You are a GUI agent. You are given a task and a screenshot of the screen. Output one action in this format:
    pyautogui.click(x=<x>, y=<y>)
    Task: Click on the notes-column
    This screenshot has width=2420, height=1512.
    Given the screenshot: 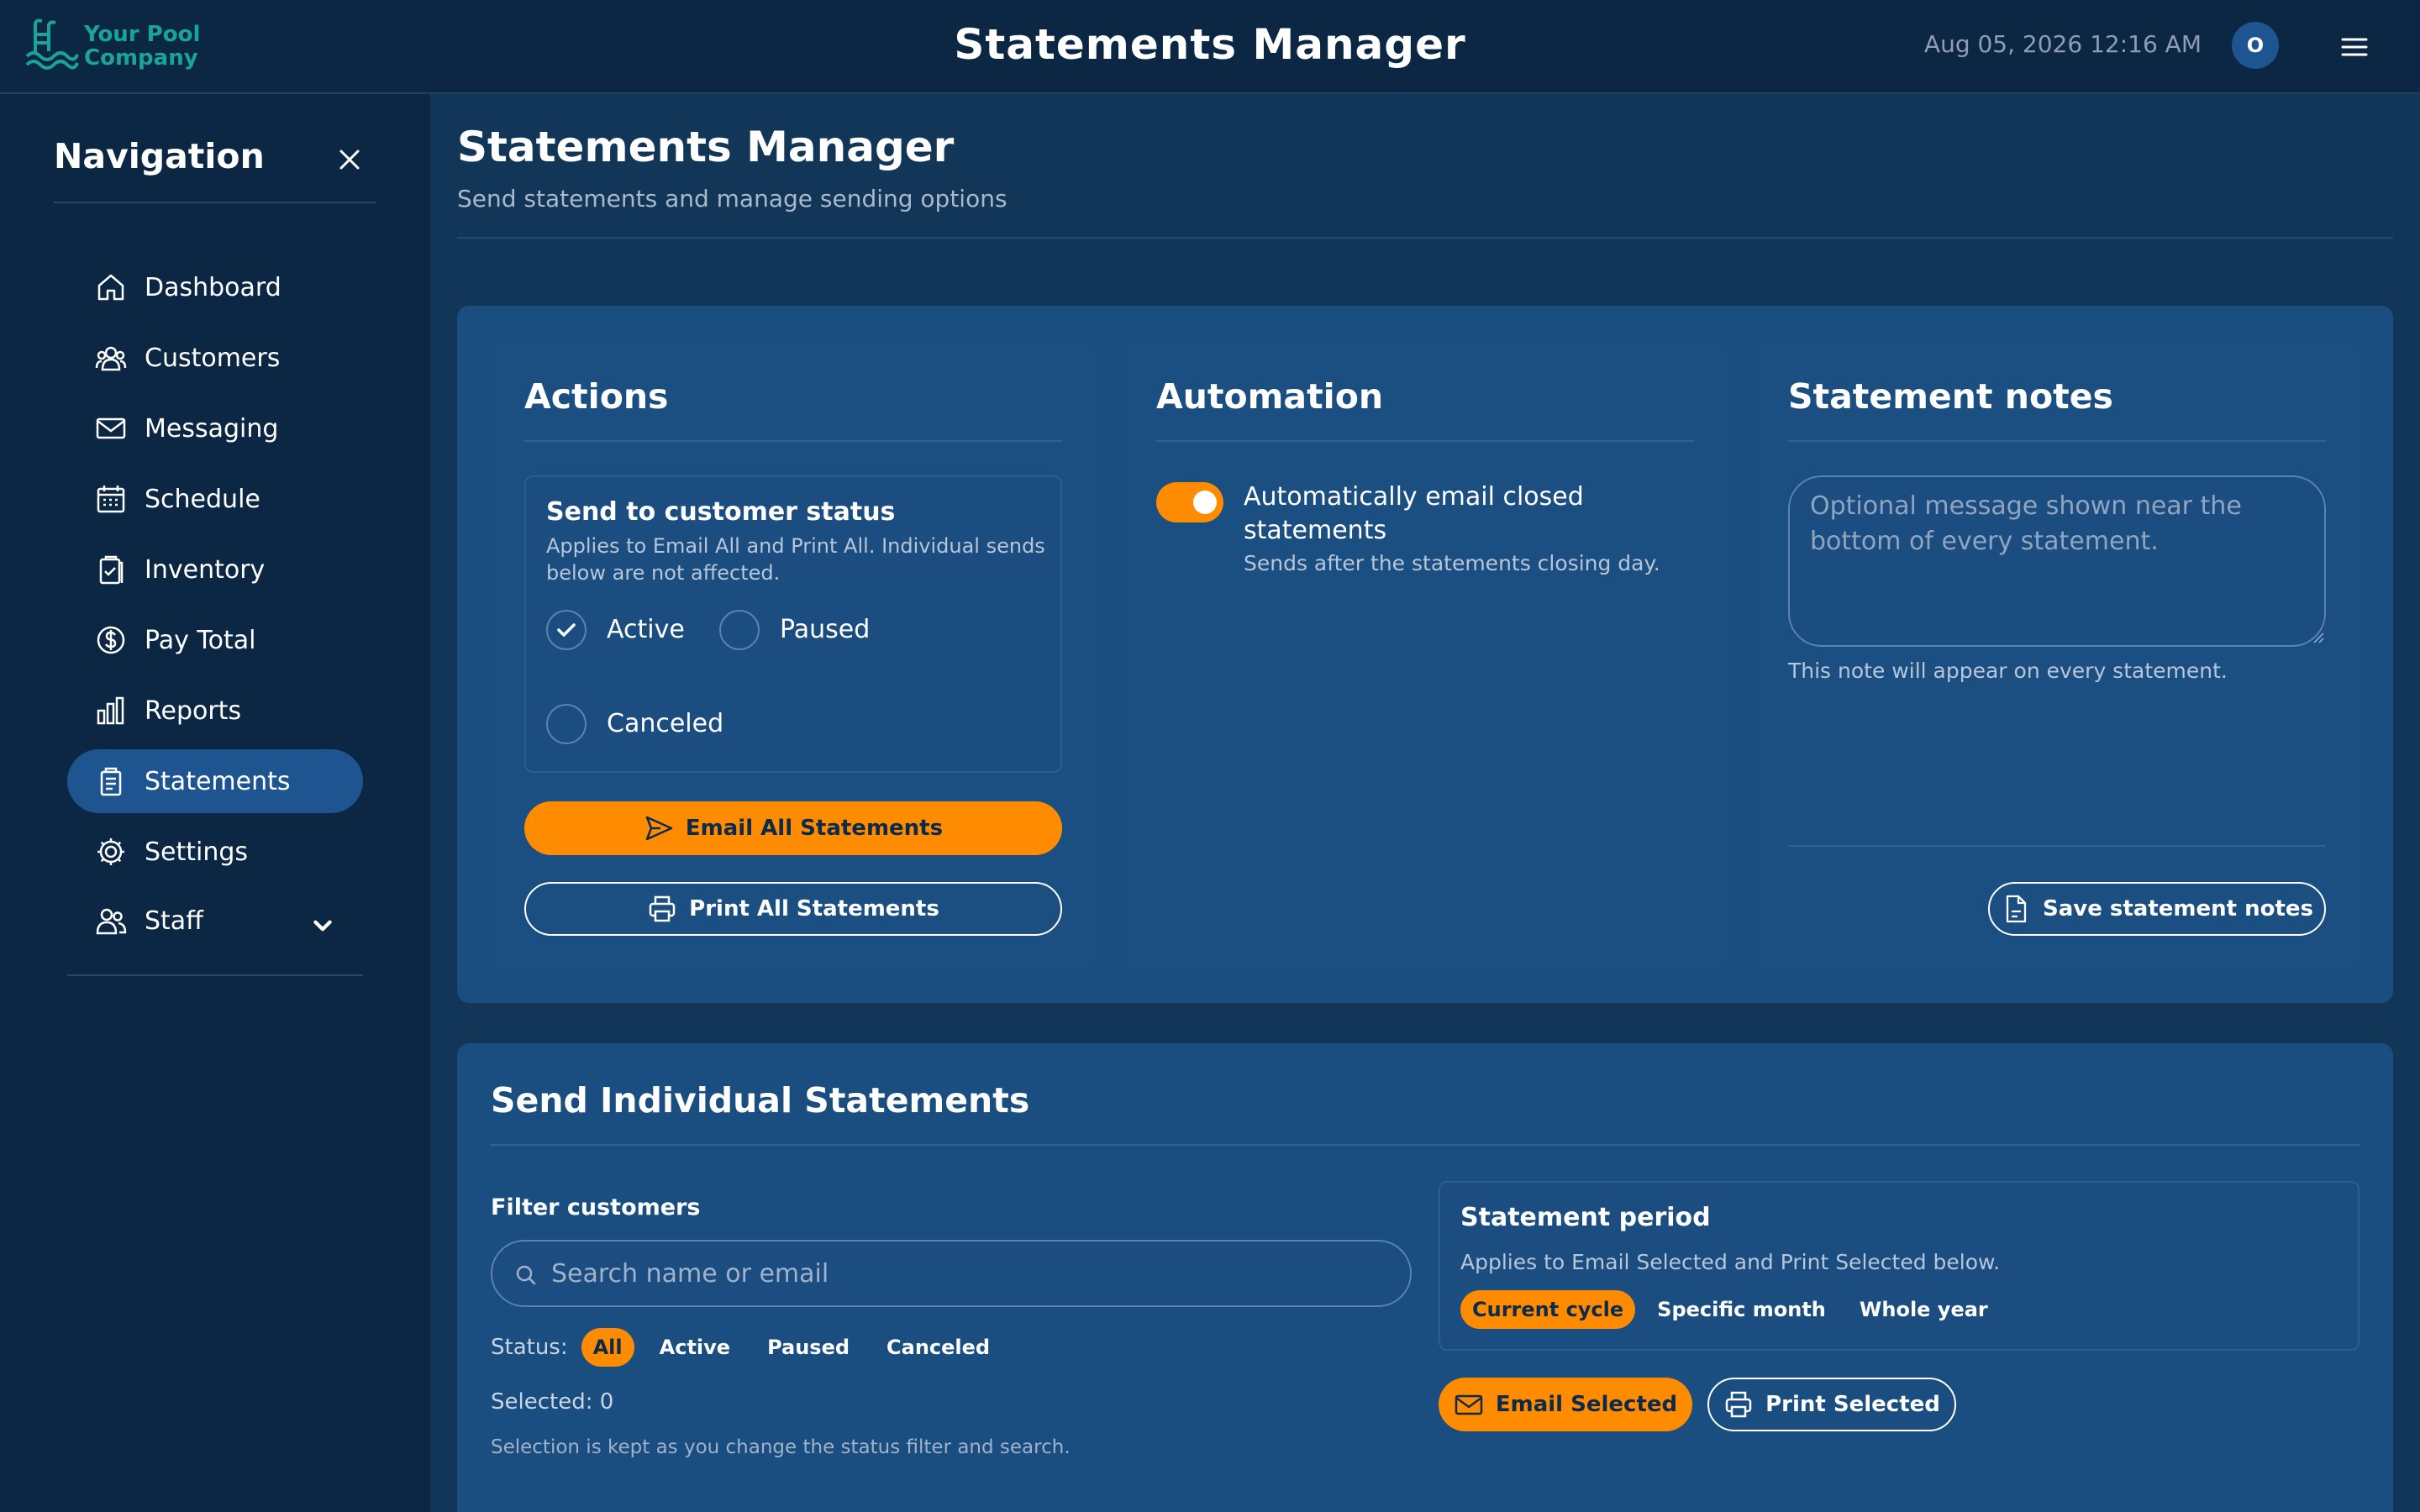 What is the action you would take?
    pyautogui.click(x=2057, y=654)
    